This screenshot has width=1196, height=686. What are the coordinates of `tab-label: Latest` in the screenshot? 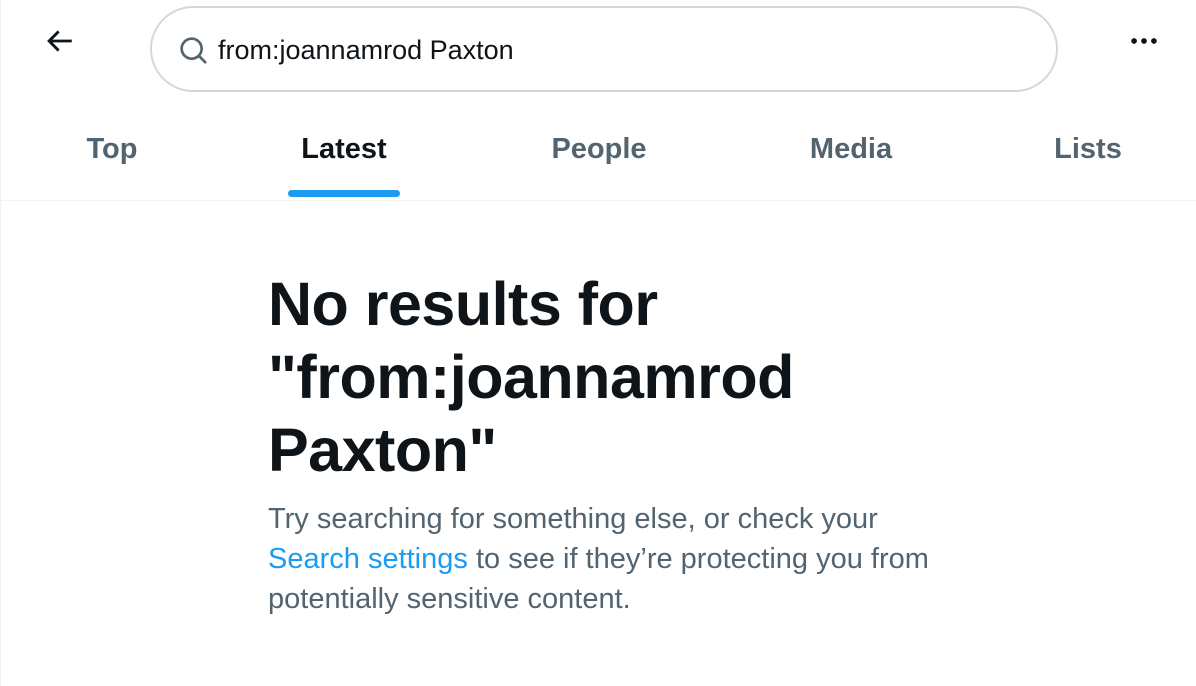 It's located at (344, 148).